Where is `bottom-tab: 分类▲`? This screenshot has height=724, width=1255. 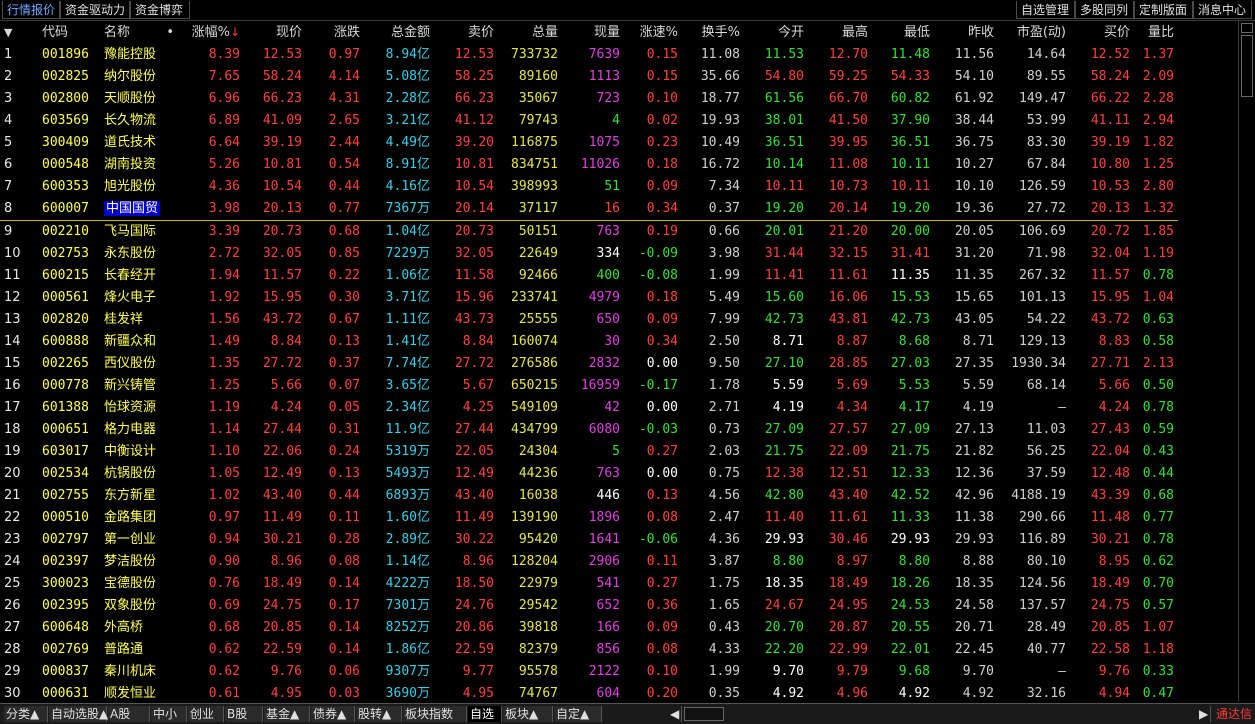 bottom-tab: 分类▲ is located at coordinates (26, 714).